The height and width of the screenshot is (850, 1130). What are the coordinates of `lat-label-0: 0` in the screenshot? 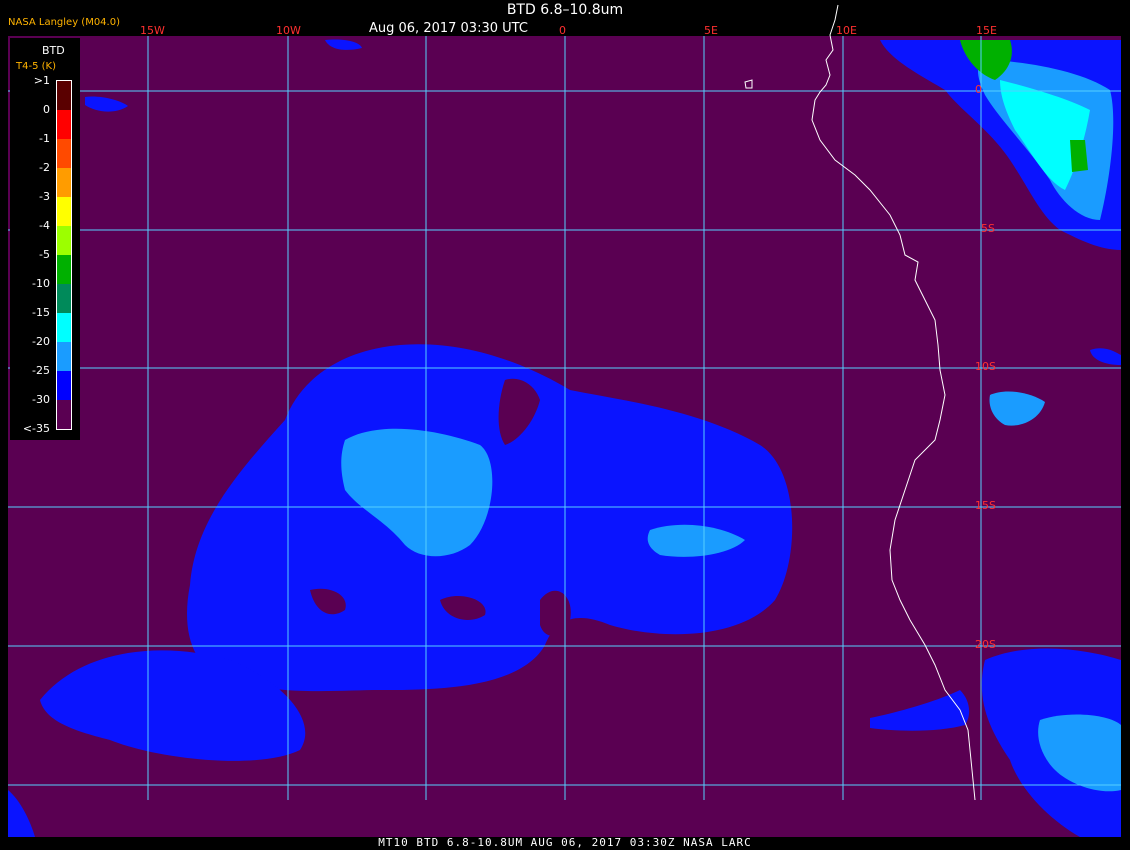 It's located at (978, 89).